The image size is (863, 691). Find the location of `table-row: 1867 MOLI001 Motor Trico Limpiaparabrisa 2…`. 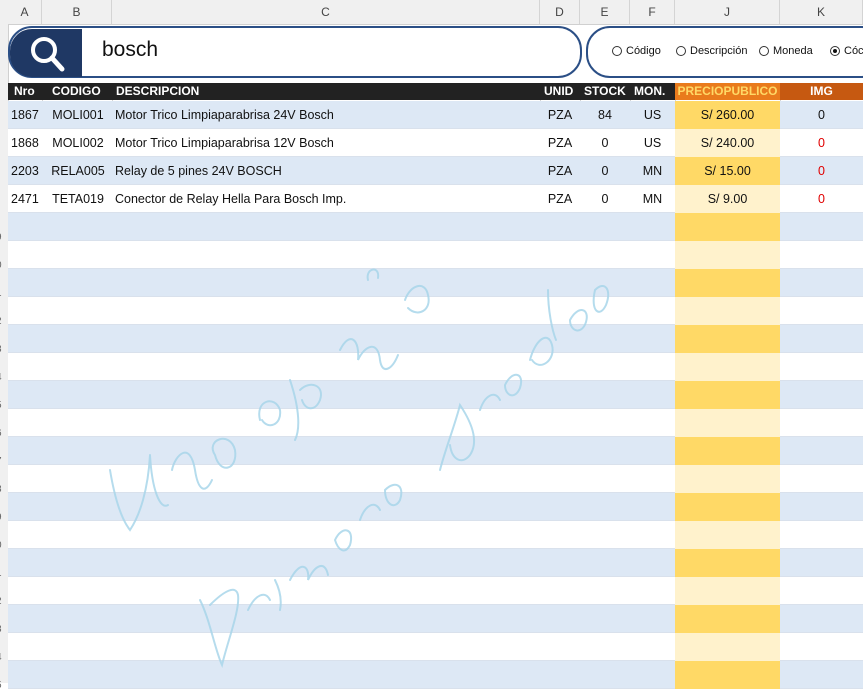

table-row: 1867 MOLI001 Motor Trico Limpiaparabrisa 2… is located at coordinates (435, 115).